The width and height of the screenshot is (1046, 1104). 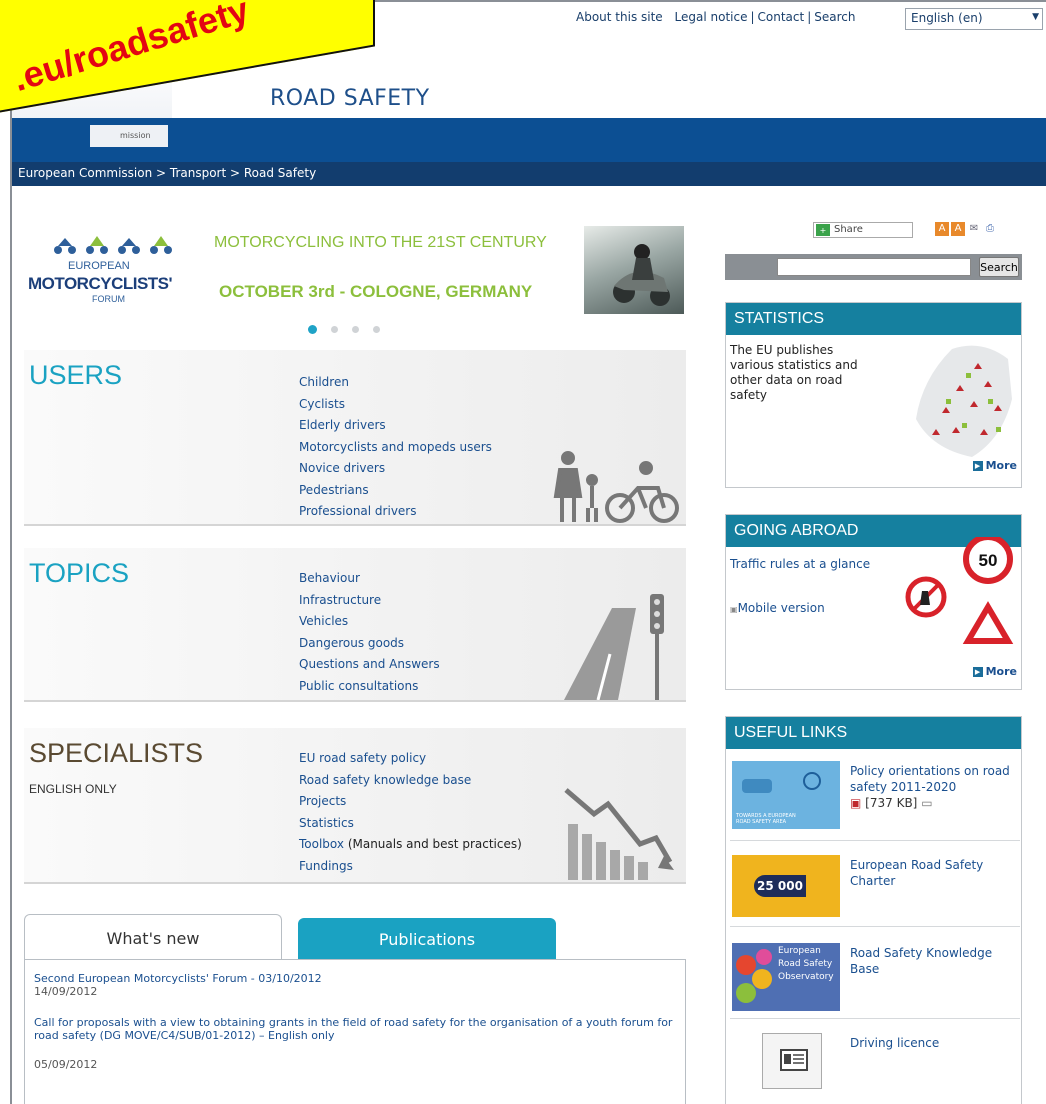 I want to click on useful-link-driving-licence: Driving licence, so click(x=875, y=1066).